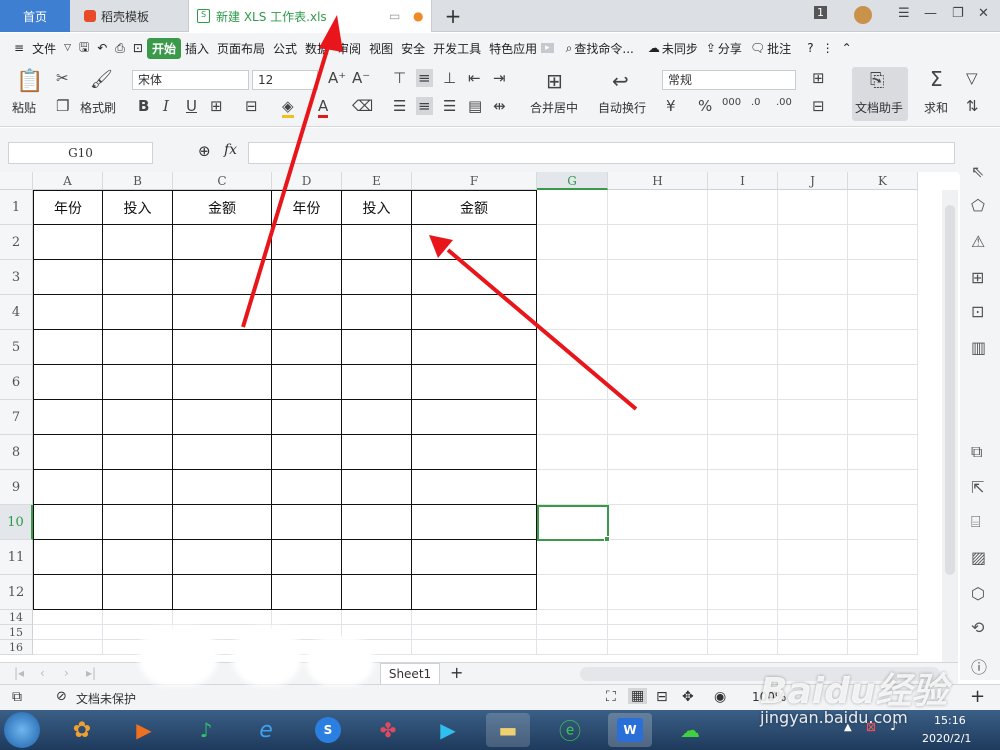  Describe the element at coordinates (138, 181) in the screenshot. I see `column-header-b: B` at that location.